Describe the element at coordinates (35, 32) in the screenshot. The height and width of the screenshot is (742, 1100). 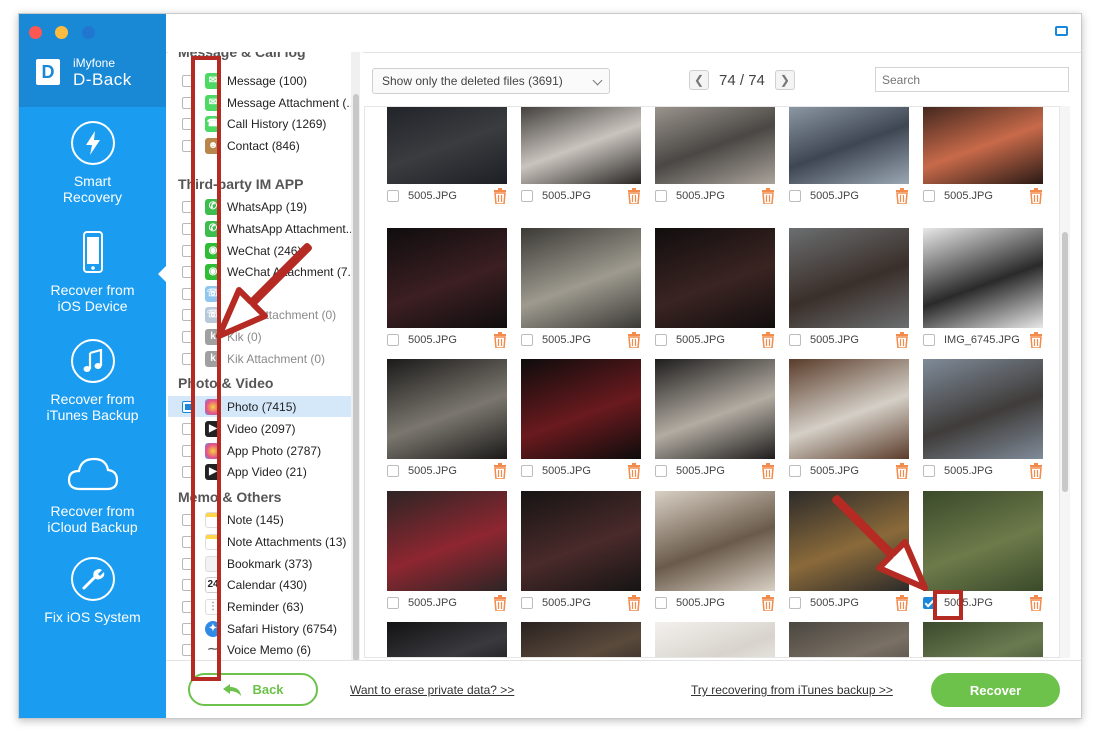
I see `close-window-button` at that location.